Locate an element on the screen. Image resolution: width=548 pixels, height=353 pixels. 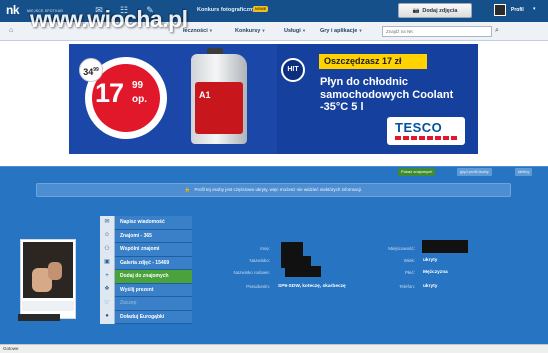
nickname-value: SP9-SDW, koteczę, skarbeczę is located at coordinates (312, 286).